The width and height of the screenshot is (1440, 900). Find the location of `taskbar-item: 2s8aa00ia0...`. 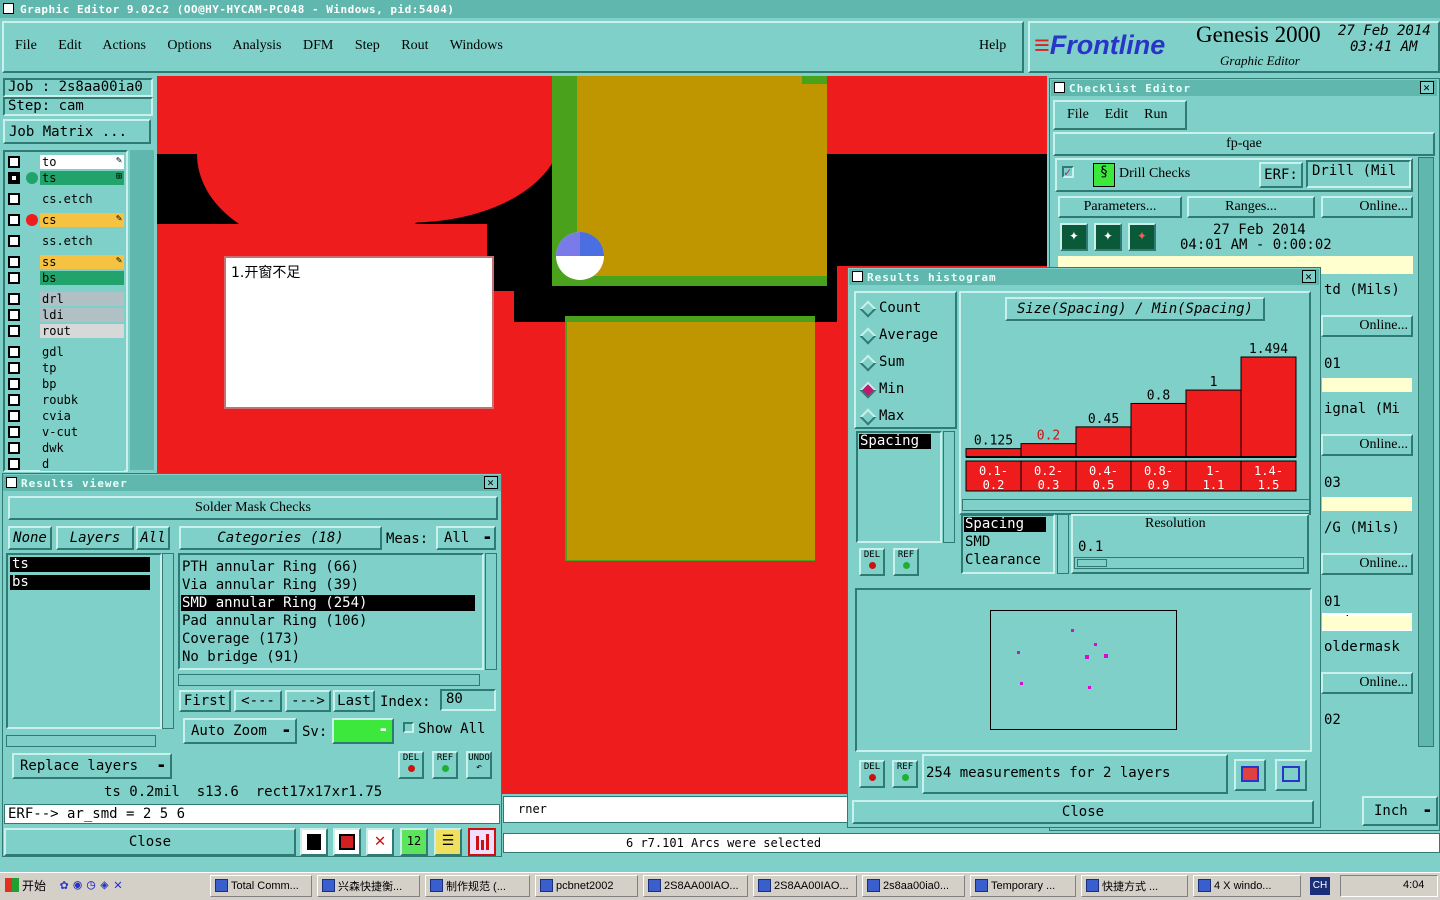

taskbar-item: 2s8aa00ia0... is located at coordinates (913, 886).